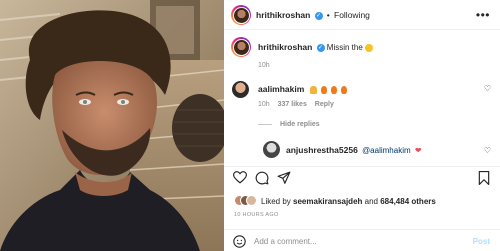  What do you see at coordinates (251, 200) in the screenshot?
I see `liker-avatar` at bounding box center [251, 200].